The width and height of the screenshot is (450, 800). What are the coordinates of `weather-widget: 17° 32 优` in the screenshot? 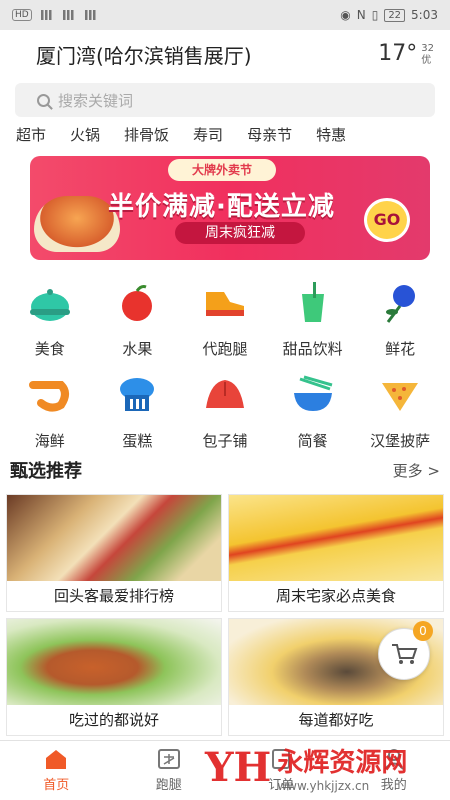 It's located at (406, 54).